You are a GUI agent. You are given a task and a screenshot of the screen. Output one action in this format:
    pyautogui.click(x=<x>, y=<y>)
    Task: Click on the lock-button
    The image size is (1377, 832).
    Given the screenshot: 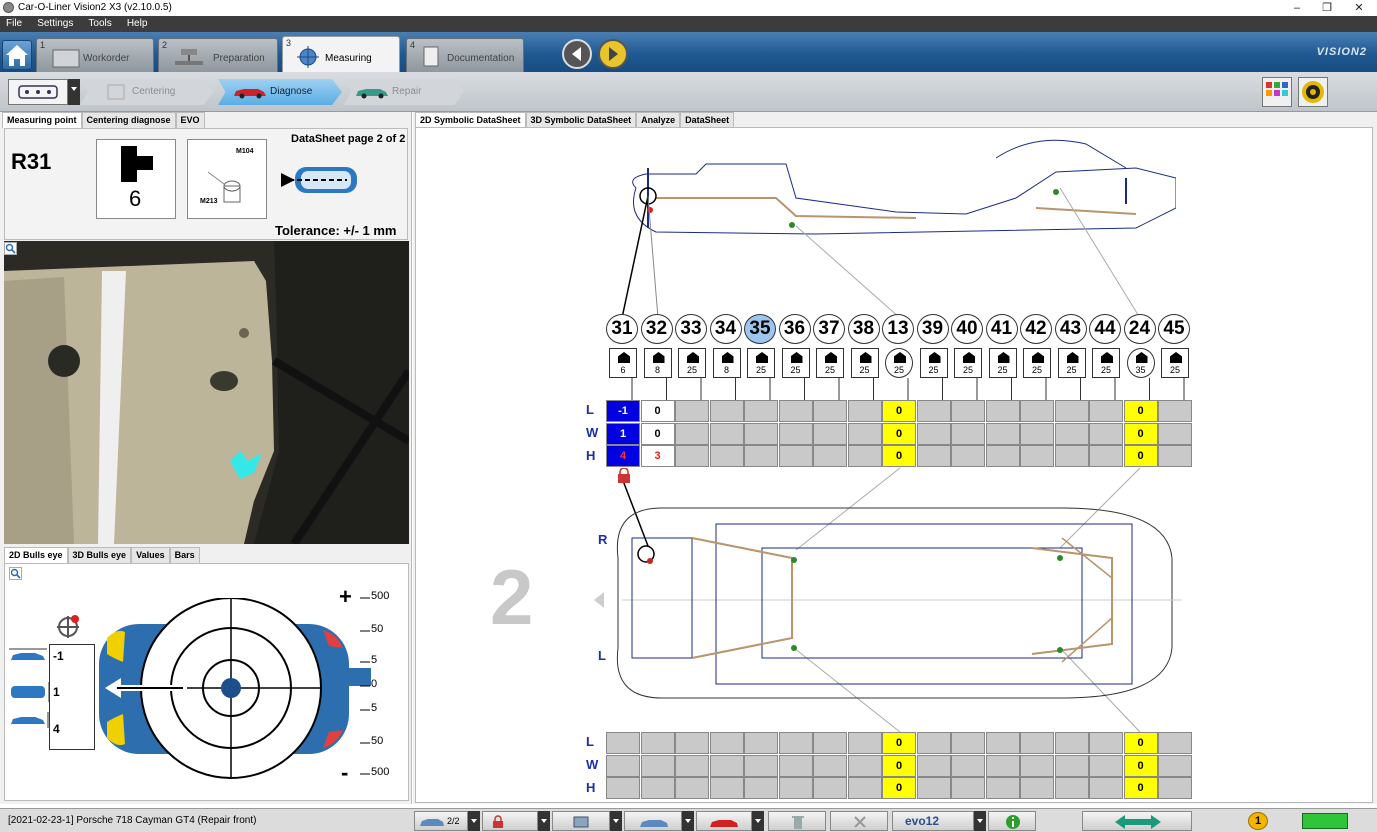 What is the action you would take?
    pyautogui.click(x=510, y=821)
    